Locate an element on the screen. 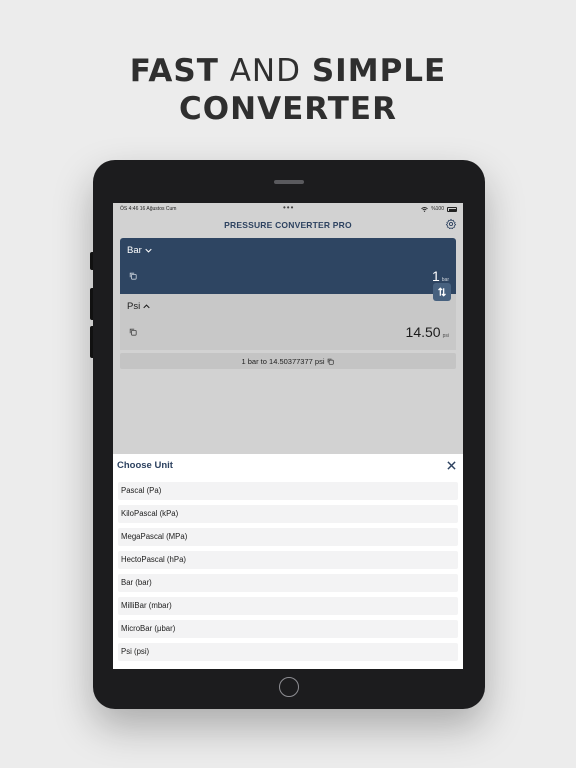 Image resolution: width=576 pixels, height=768 pixels. status-bar: ÖS 4:46 16 Ağustos Cum ••• %100 is located at coordinates (288, 209).